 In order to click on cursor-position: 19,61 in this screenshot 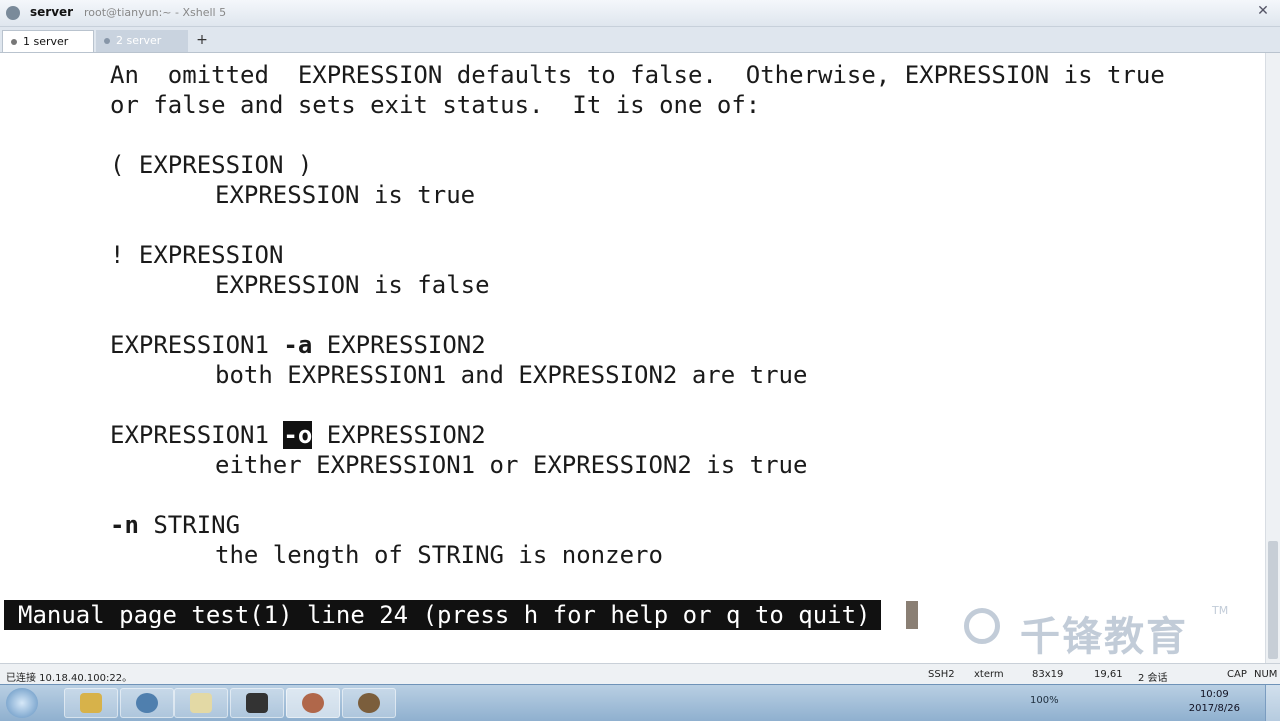, I will do `click(1108, 674)`.